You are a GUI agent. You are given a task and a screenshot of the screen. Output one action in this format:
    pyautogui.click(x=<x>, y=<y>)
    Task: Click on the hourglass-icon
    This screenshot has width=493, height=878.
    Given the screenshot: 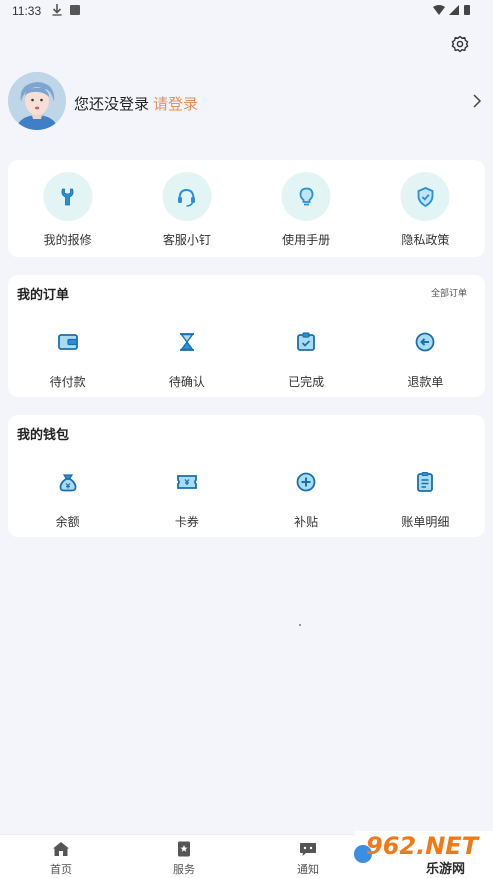 What is the action you would take?
    pyautogui.click(x=186, y=342)
    